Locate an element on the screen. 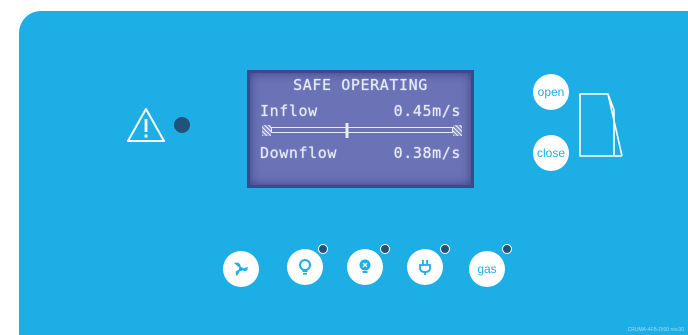  gas-button: gas is located at coordinates (487, 269).